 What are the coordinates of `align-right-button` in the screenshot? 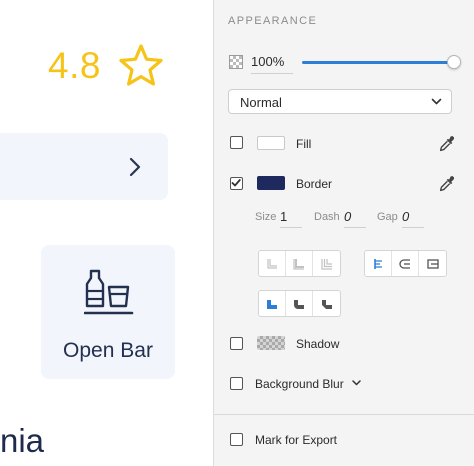 It's located at (432, 263).